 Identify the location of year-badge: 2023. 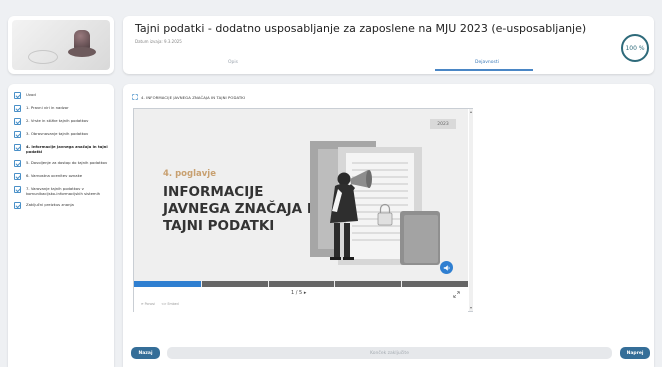
(443, 124).